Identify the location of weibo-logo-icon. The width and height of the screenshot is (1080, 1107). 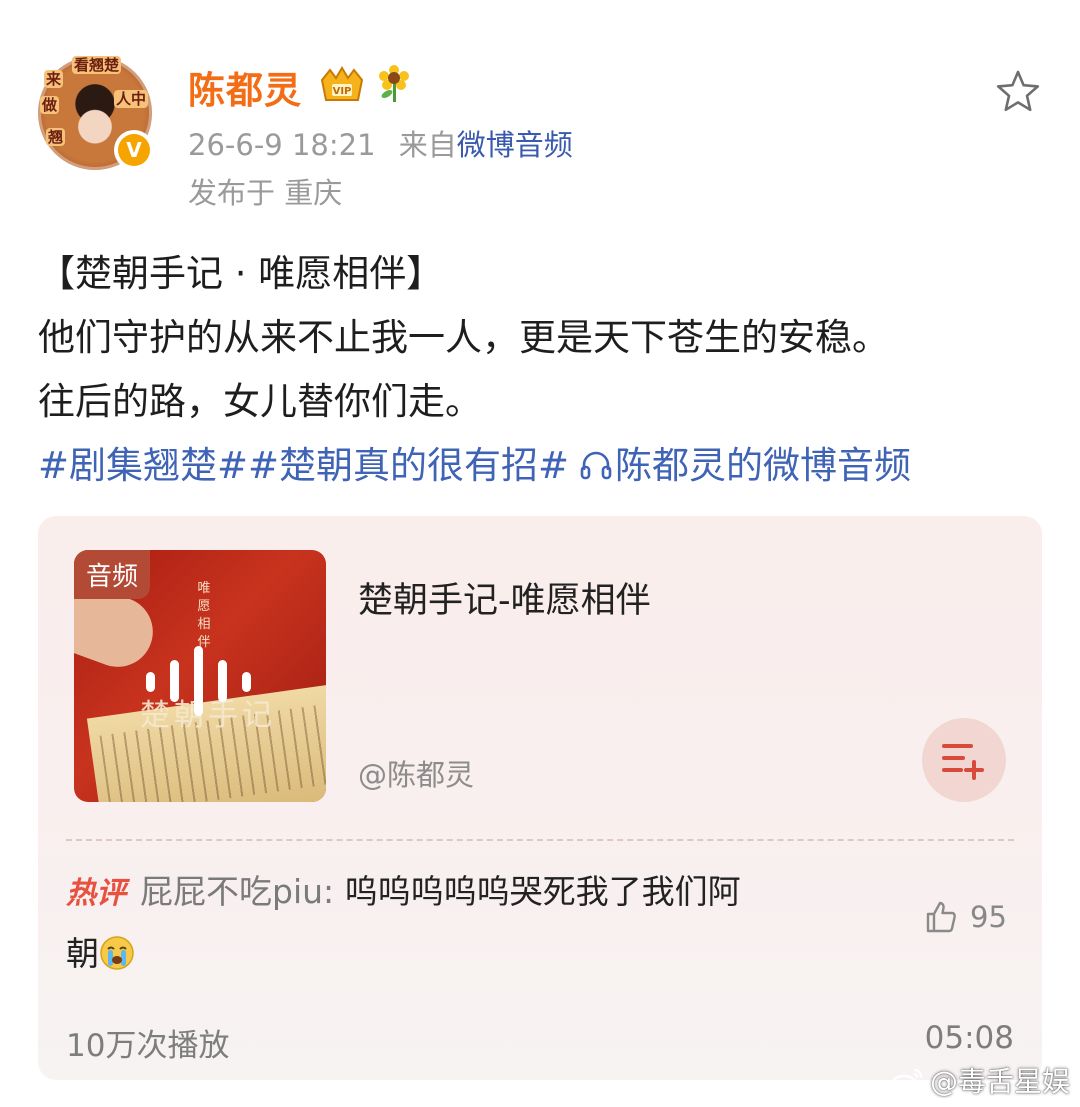
(906, 1081).